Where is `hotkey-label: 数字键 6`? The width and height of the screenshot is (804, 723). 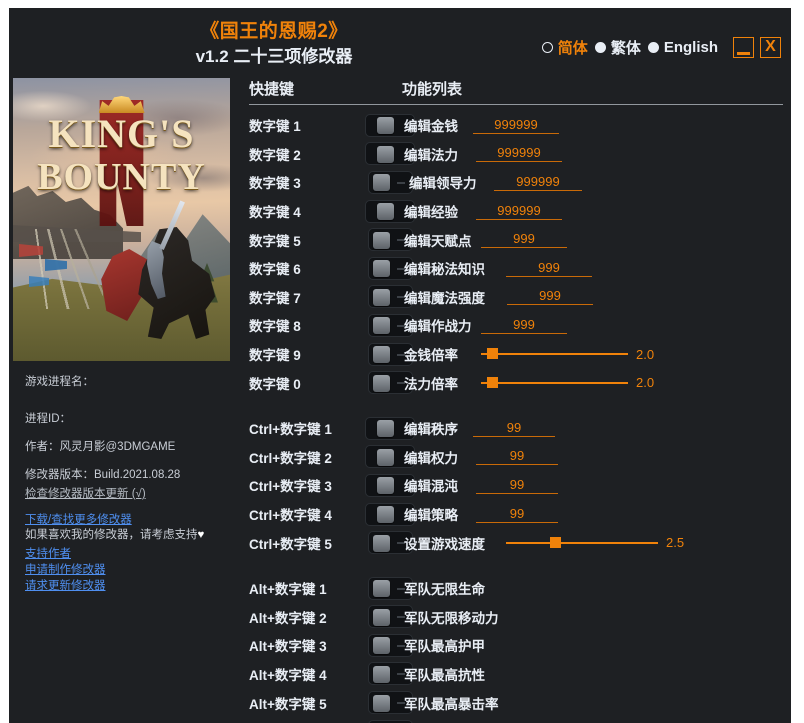
hotkey-label: 数字键 6 is located at coordinates (275, 270).